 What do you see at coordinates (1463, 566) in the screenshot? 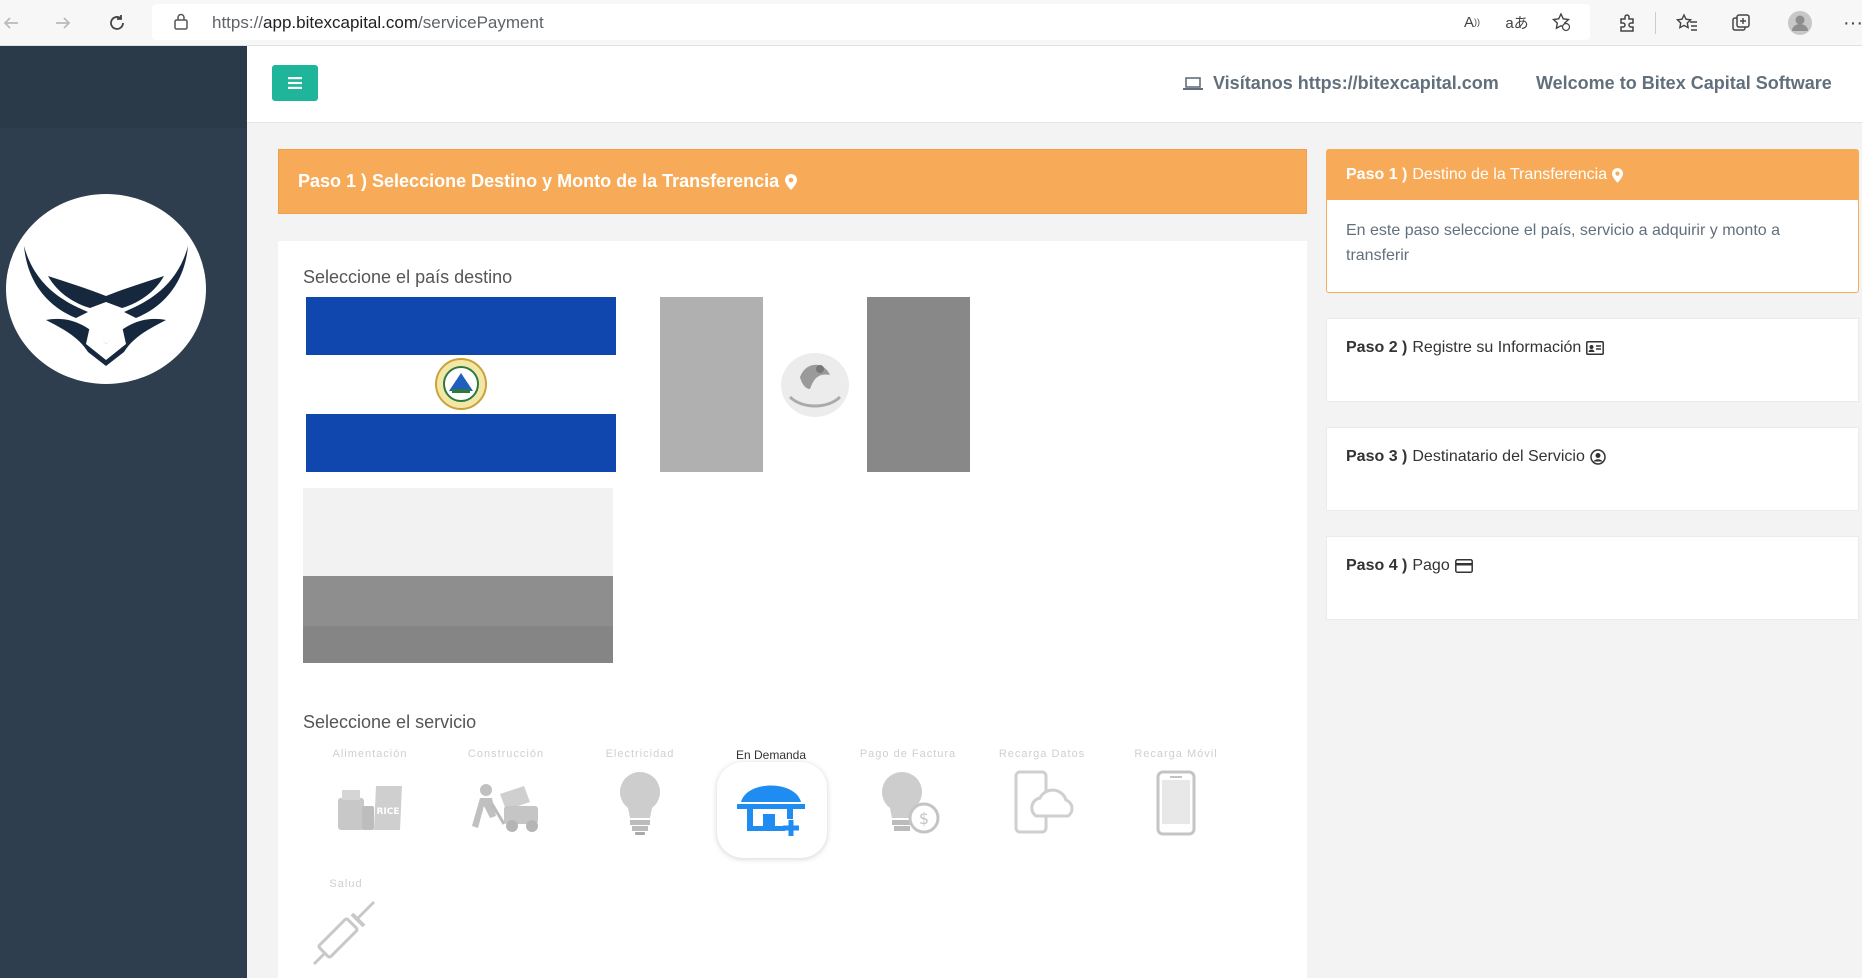
I see `credit-card-icon` at bounding box center [1463, 566].